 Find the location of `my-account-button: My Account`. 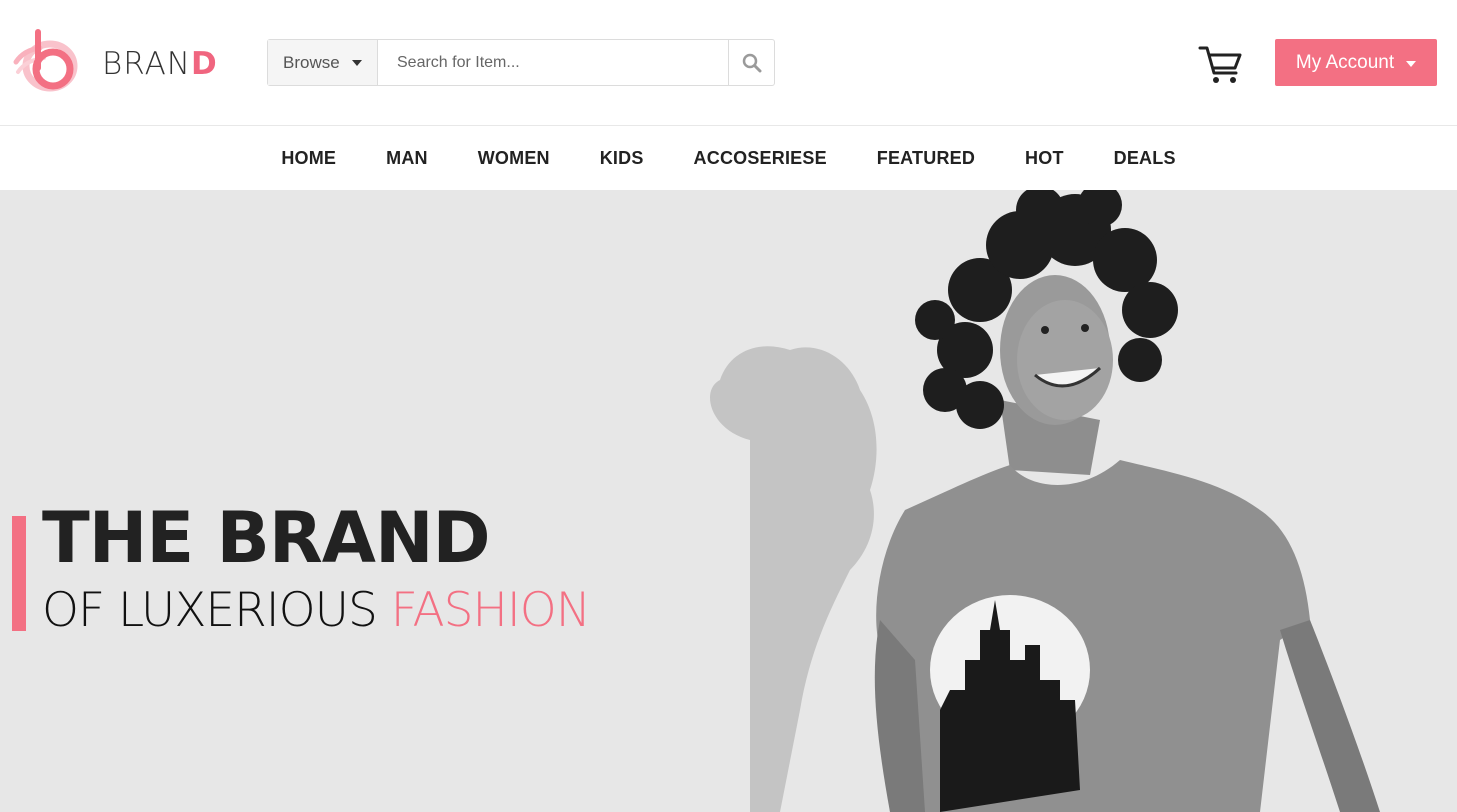

my-account-button: My Account is located at coordinates (1356, 62).